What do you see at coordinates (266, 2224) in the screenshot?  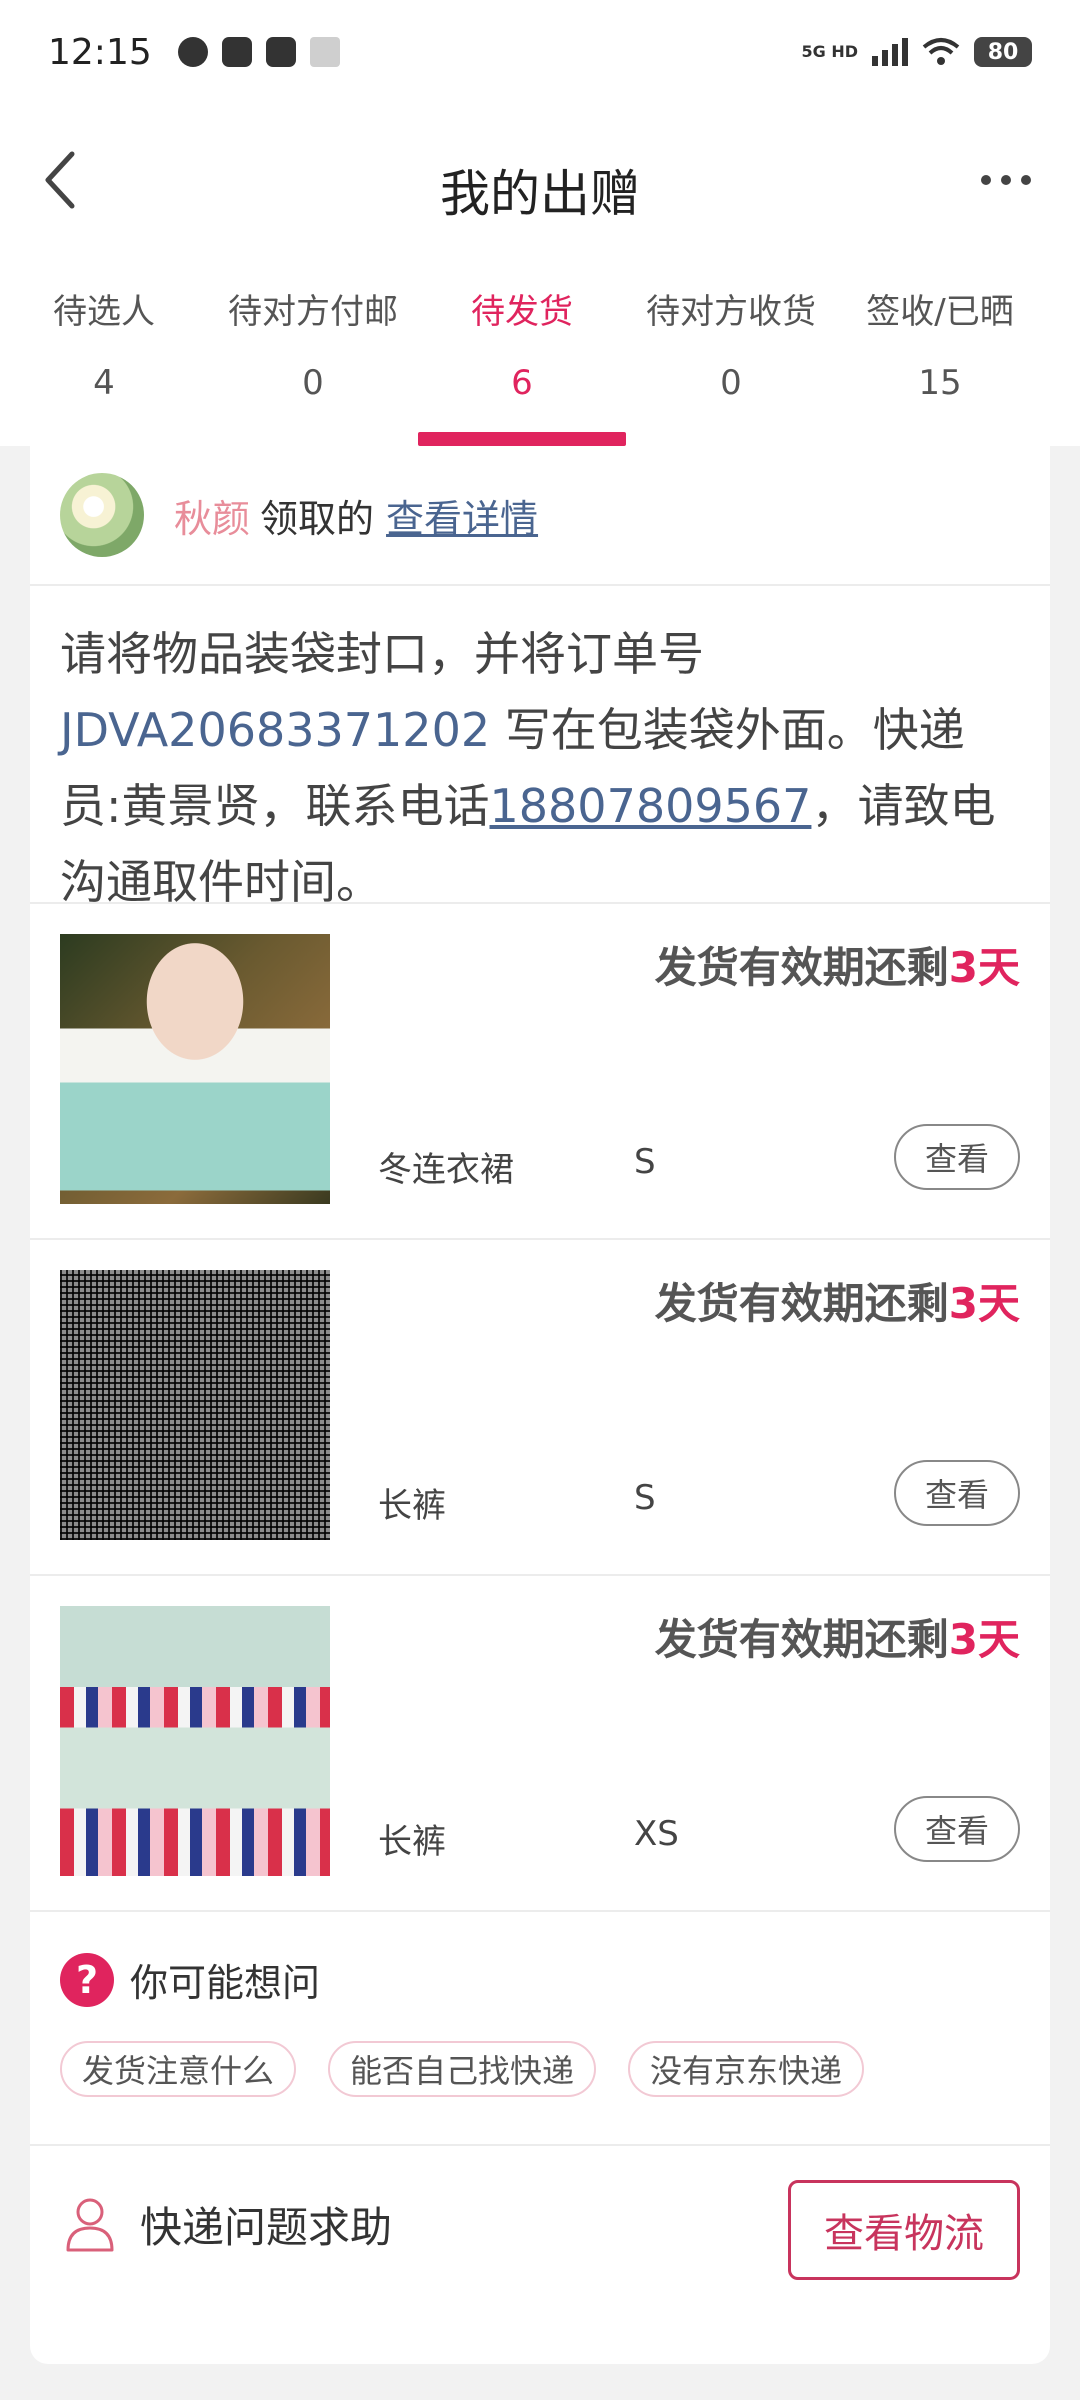 I see `courier-help-label: 快递问题求助` at bounding box center [266, 2224].